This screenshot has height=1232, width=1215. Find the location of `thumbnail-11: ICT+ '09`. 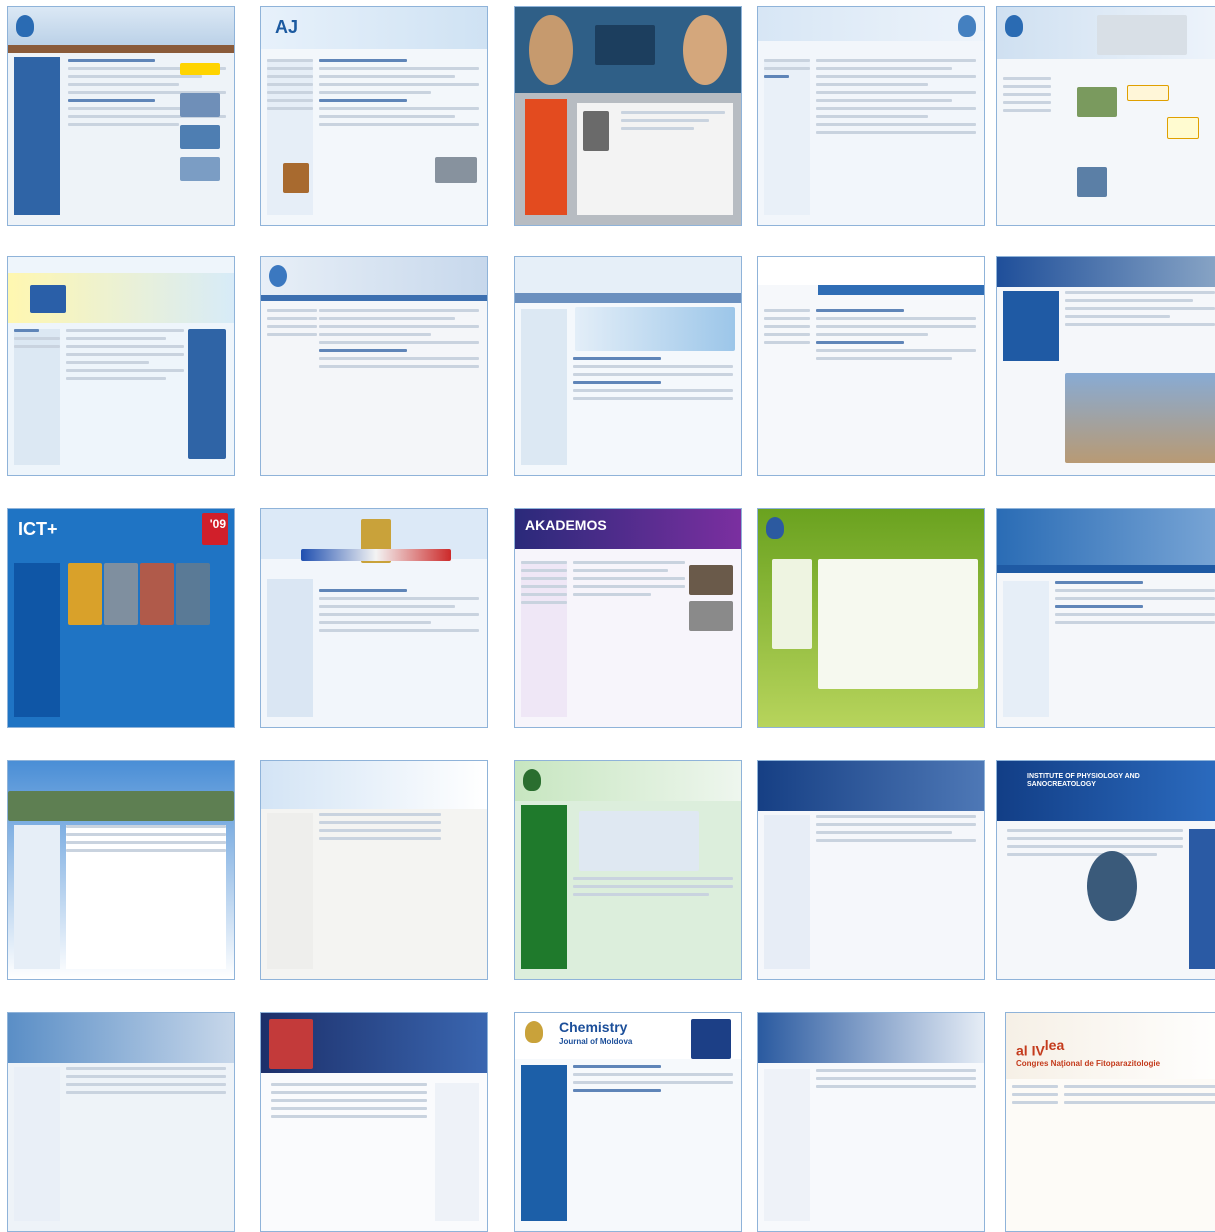

thumbnail-11: ICT+ '09 is located at coordinates (121, 618).